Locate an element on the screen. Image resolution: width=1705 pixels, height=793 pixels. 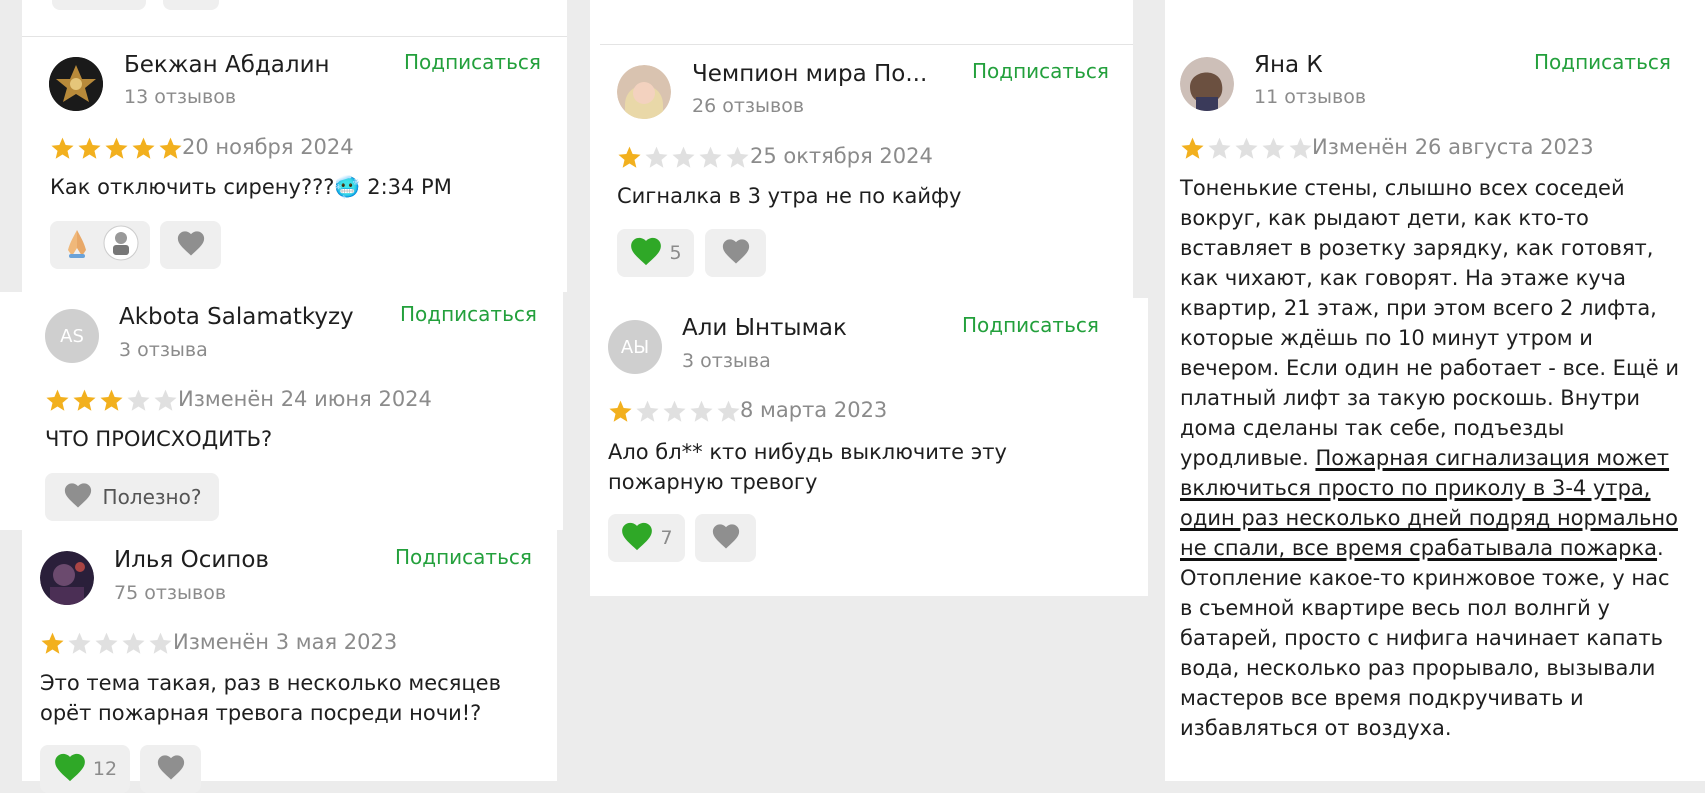
reaction-button is located at coordinates (100, 245).